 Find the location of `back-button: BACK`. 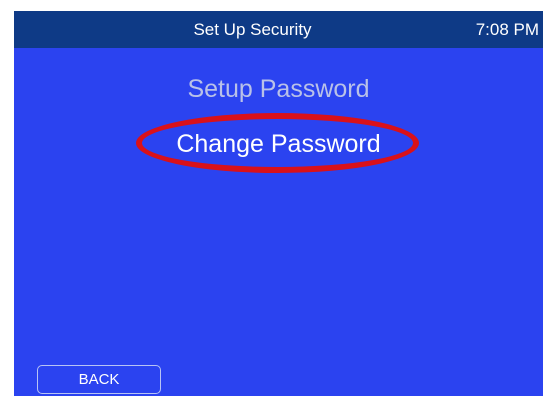

back-button: BACK is located at coordinates (99, 379).